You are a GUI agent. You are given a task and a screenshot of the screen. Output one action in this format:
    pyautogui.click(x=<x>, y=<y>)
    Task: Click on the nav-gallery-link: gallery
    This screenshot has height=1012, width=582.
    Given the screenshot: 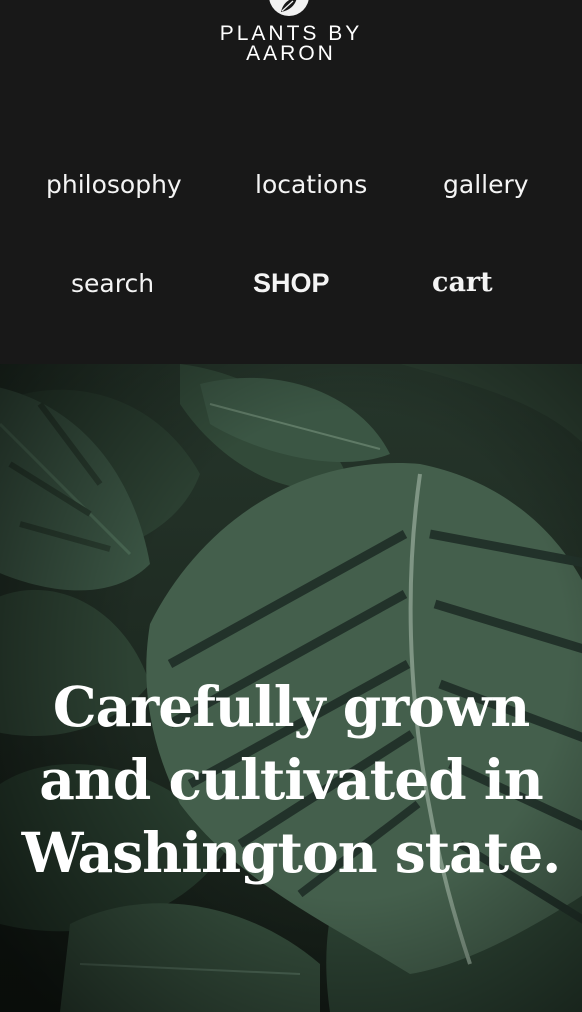 What is the action you would take?
    pyautogui.click(x=486, y=184)
    